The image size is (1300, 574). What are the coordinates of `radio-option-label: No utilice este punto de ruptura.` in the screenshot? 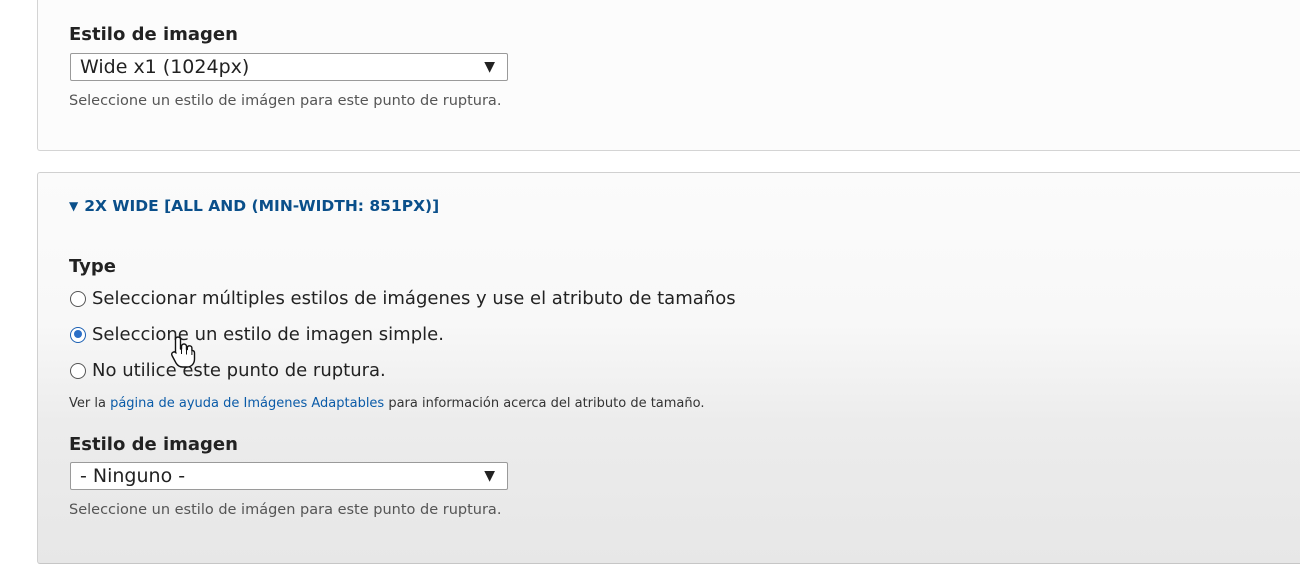 It's located at (239, 370).